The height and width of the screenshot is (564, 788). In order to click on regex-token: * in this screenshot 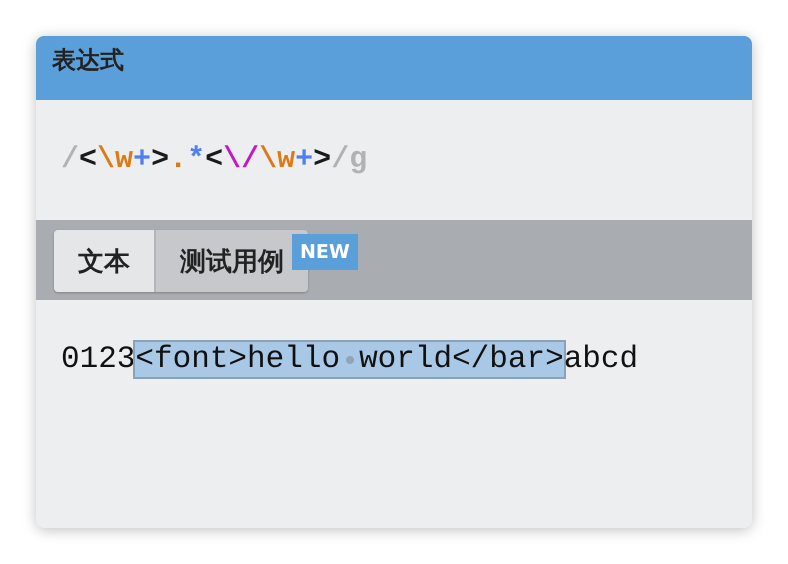, I will do `click(196, 160)`.